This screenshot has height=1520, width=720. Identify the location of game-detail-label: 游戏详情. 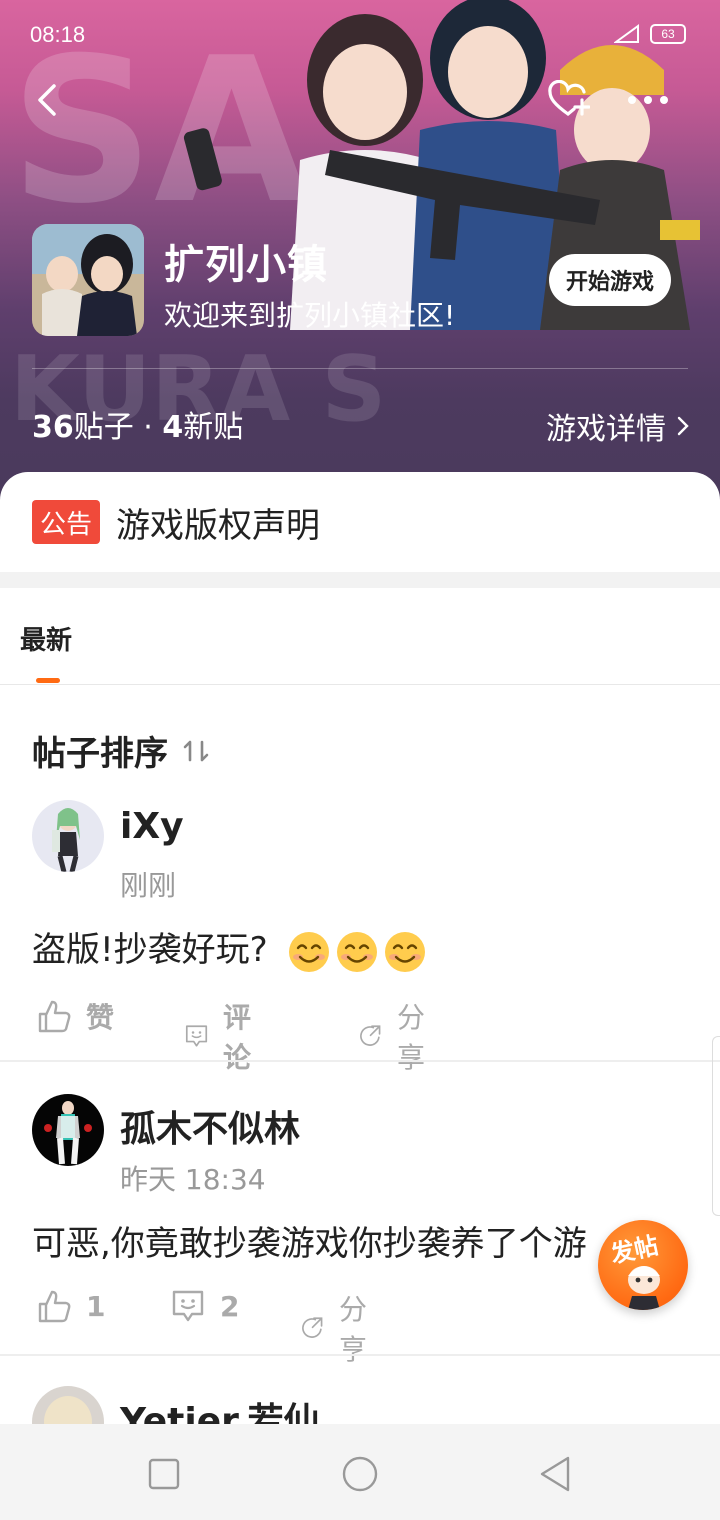
(606, 429).